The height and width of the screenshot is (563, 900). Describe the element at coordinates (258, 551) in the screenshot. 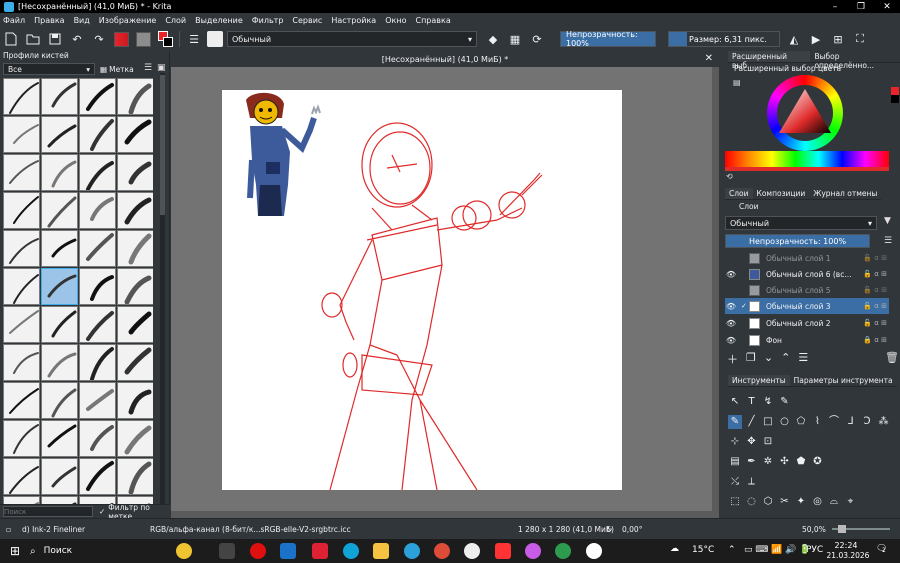

I see `opera-icon` at that location.